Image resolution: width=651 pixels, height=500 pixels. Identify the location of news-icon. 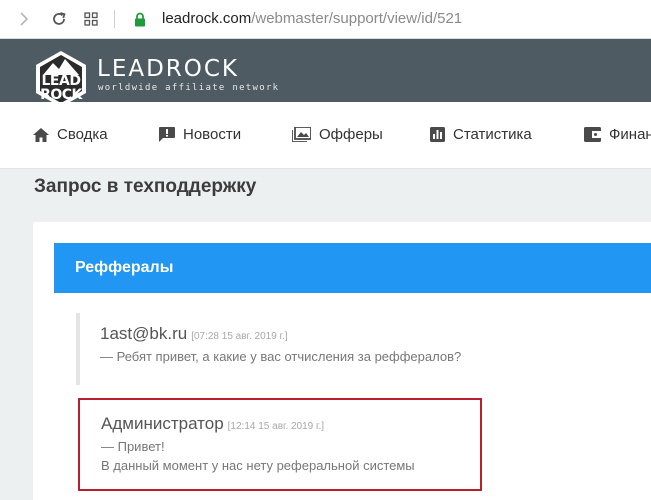
(167, 134).